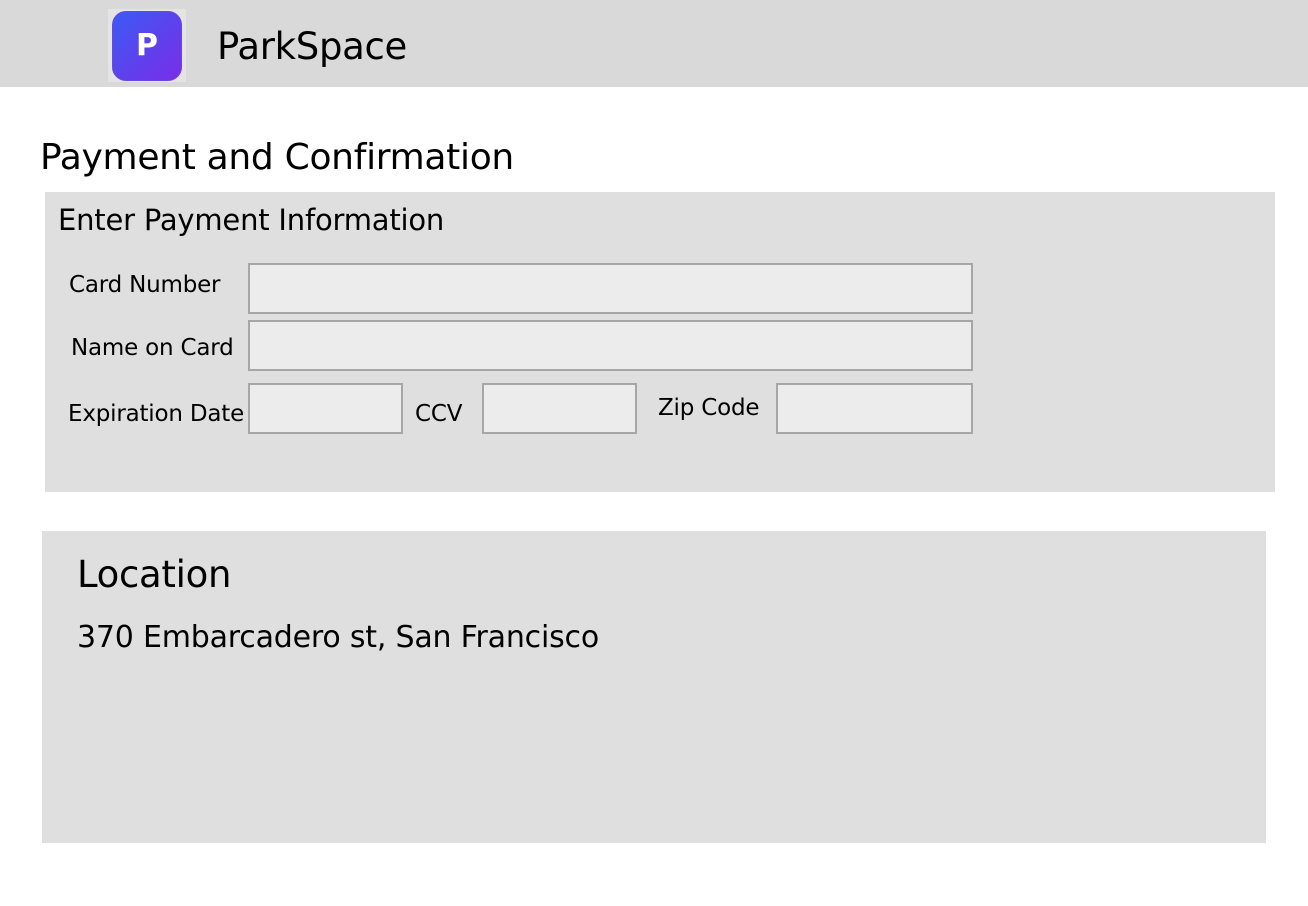  Describe the element at coordinates (874, 408) in the screenshot. I see `zip-code-input` at that location.